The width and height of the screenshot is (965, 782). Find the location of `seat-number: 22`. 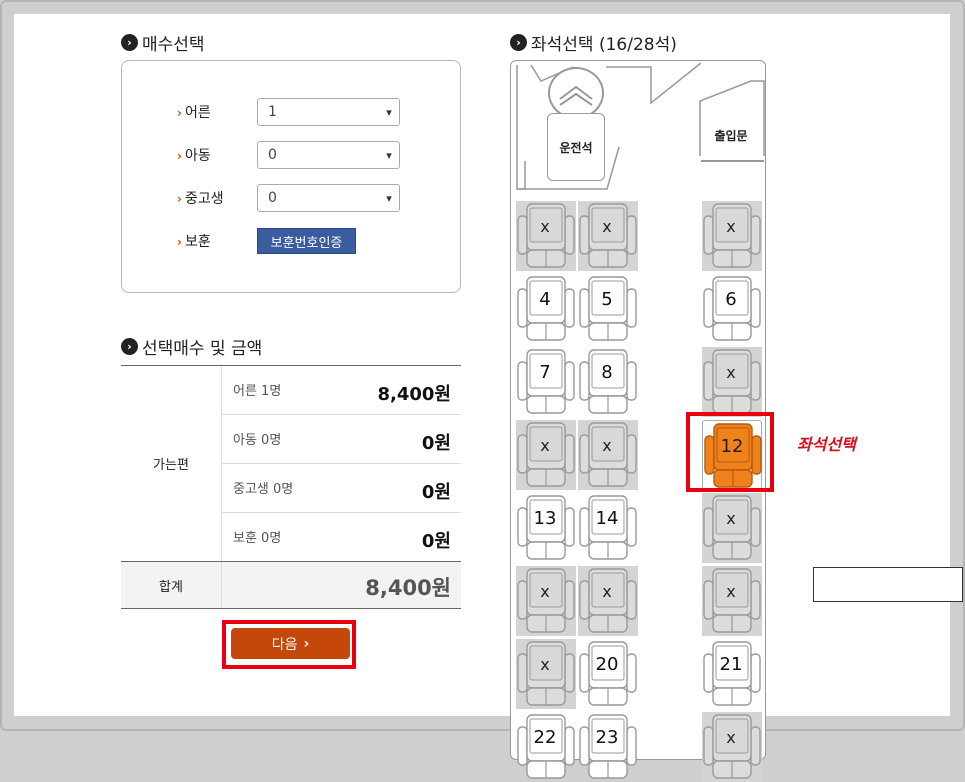

seat-number: 22 is located at coordinates (545, 737).